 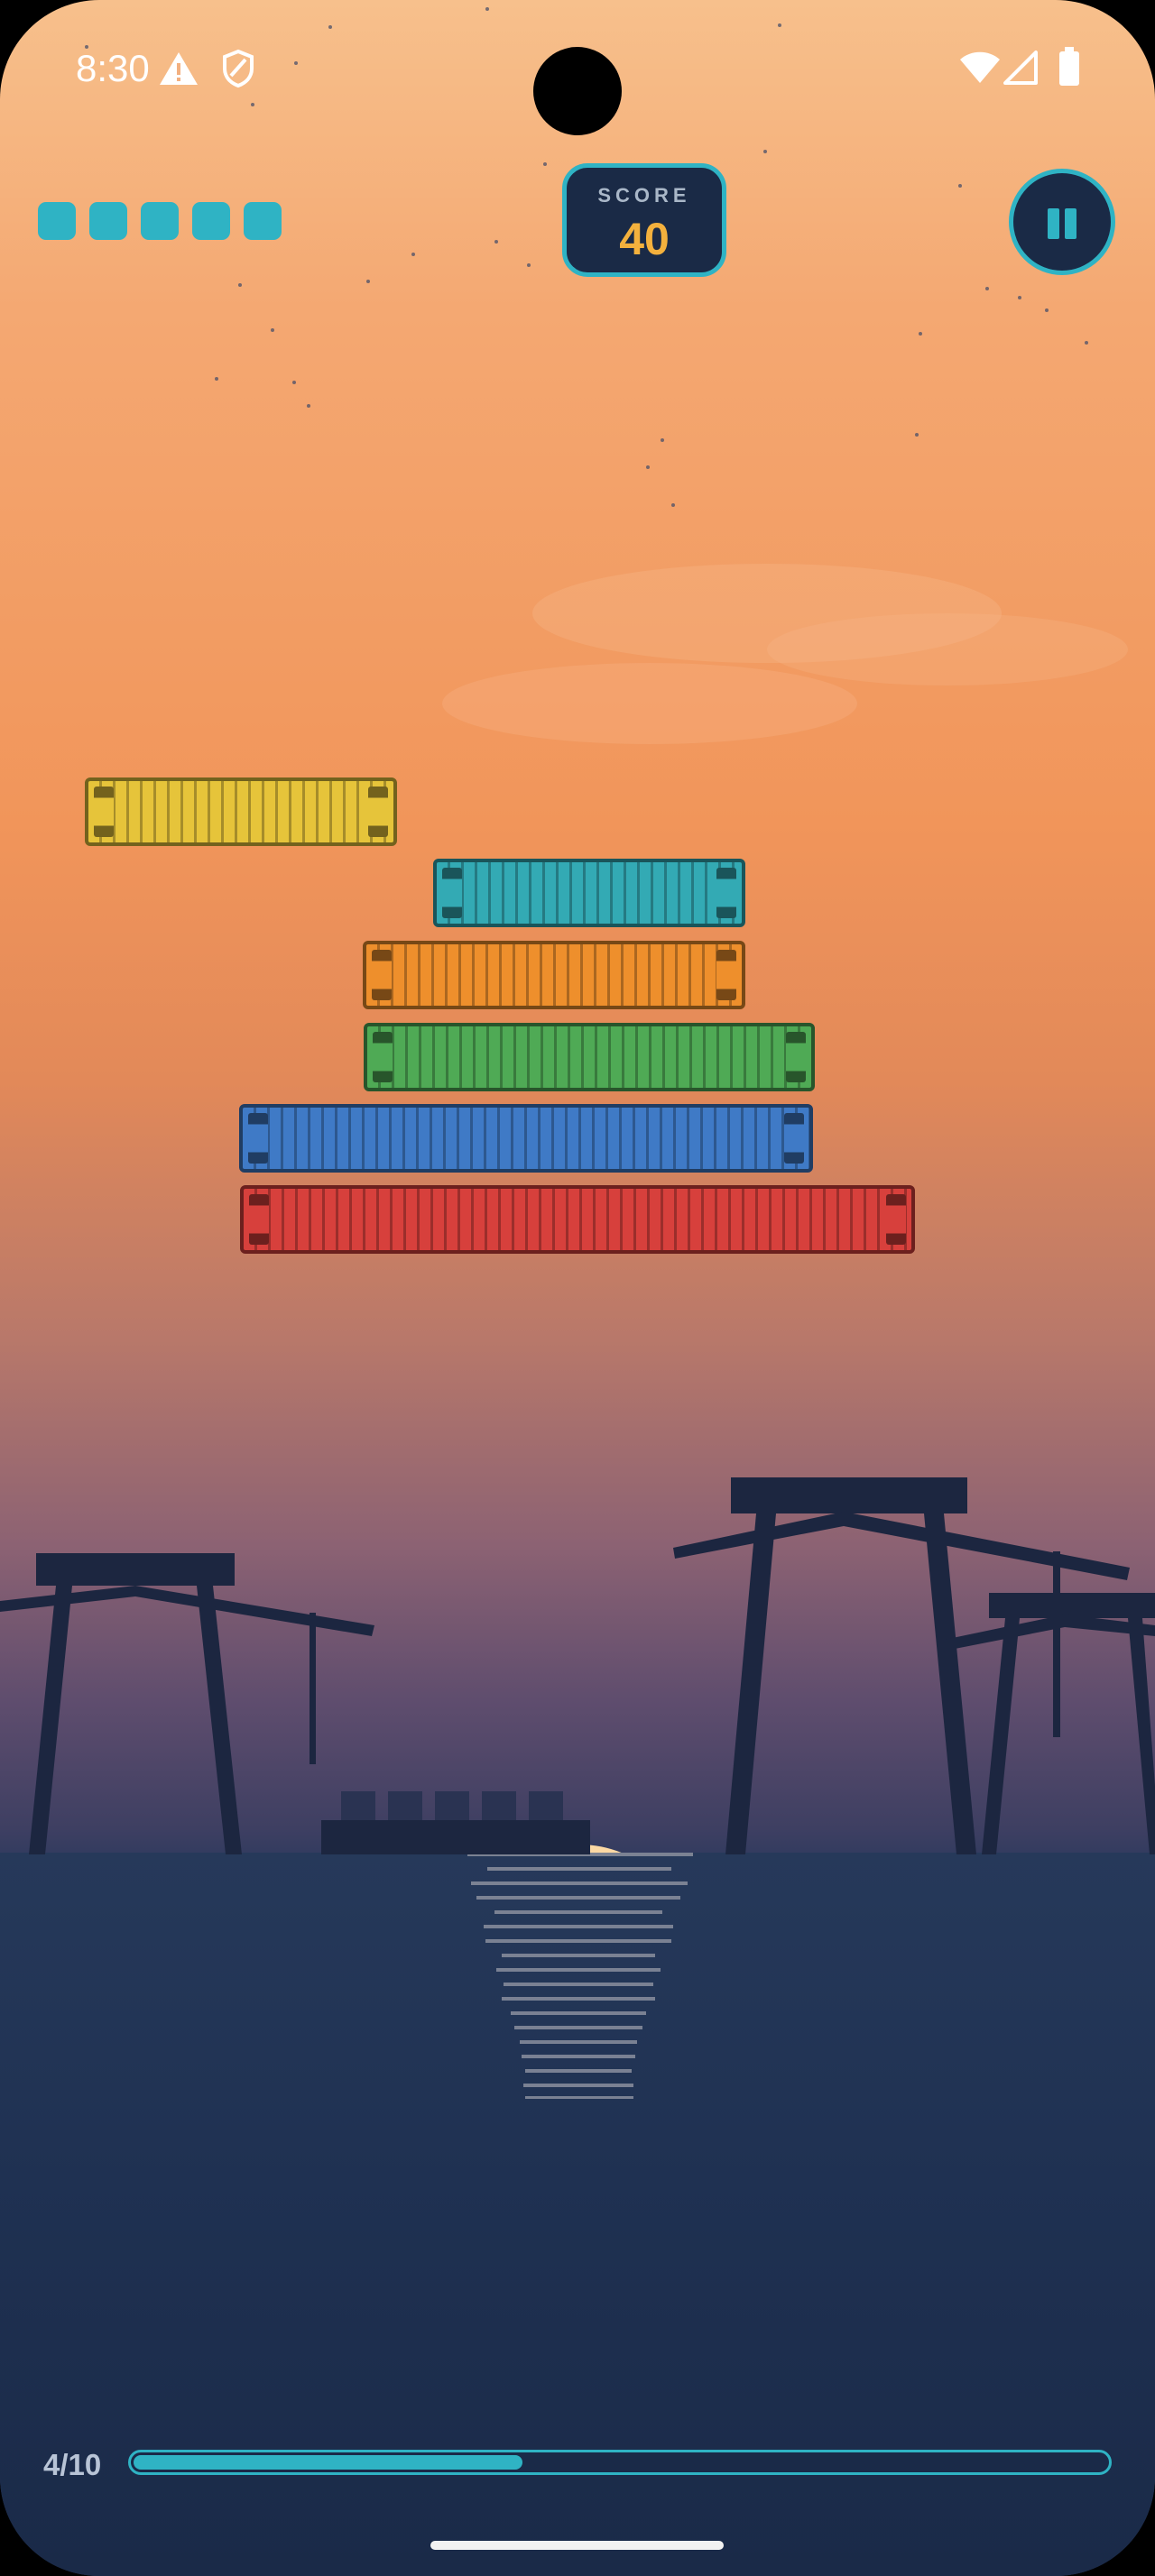 I want to click on wifi-icon, so click(x=980, y=67).